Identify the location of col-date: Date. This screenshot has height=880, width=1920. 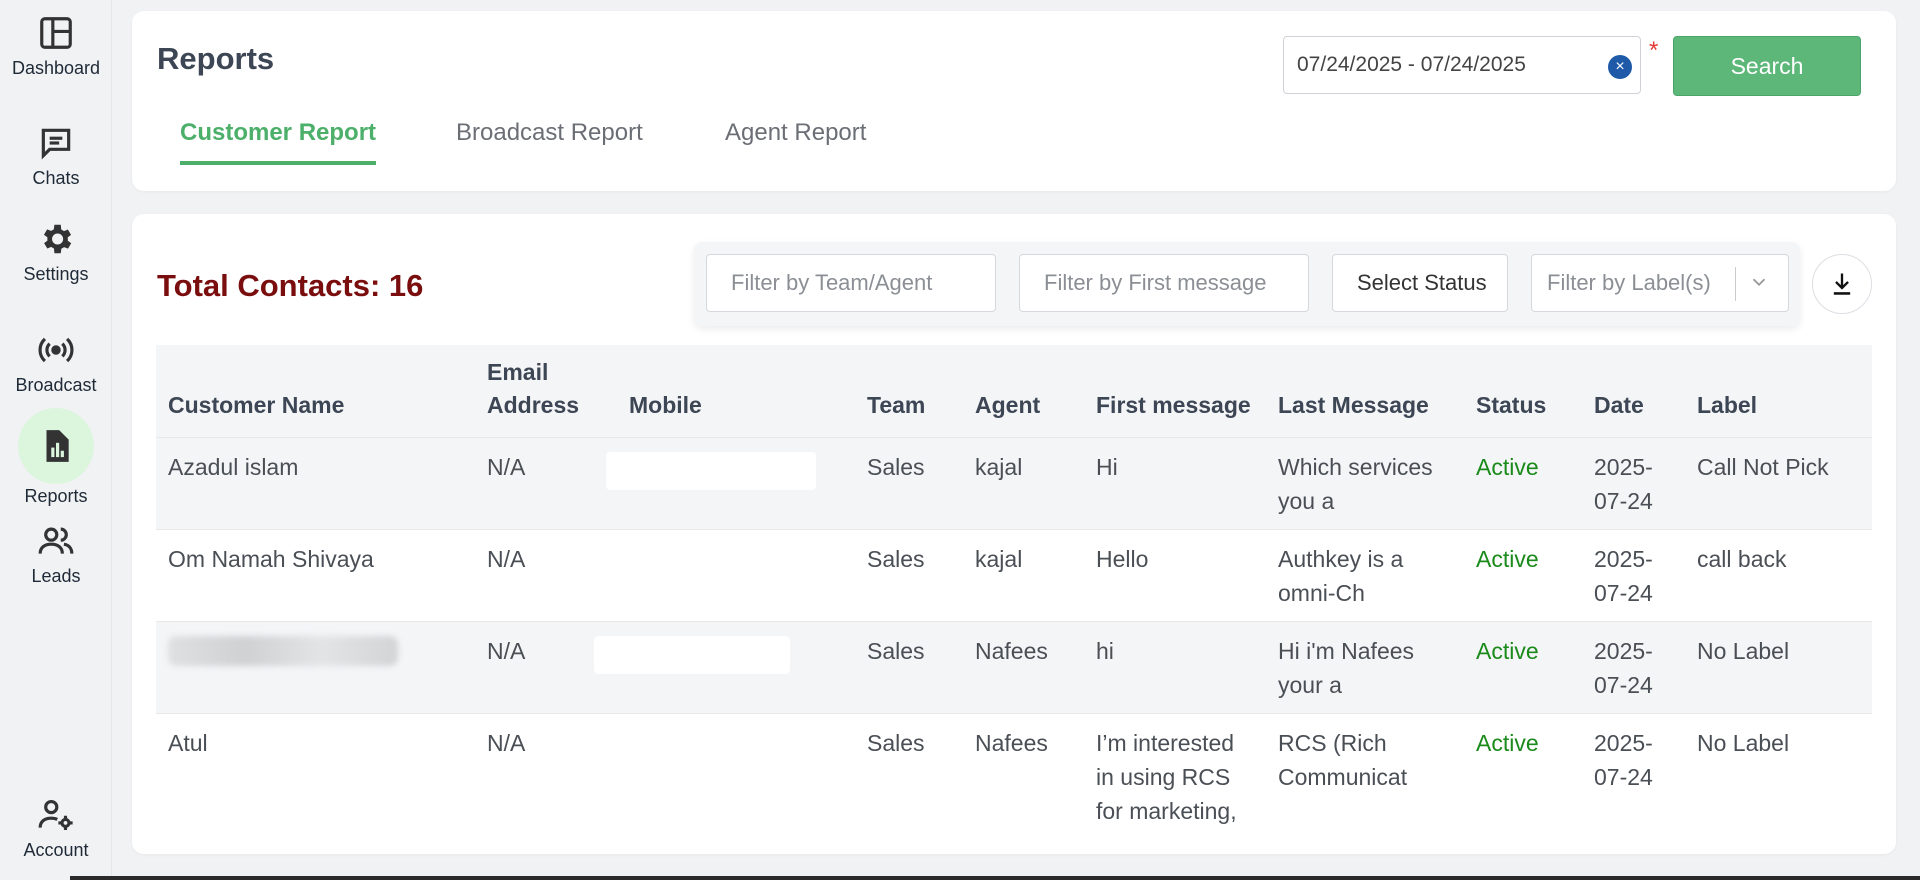
(1619, 405).